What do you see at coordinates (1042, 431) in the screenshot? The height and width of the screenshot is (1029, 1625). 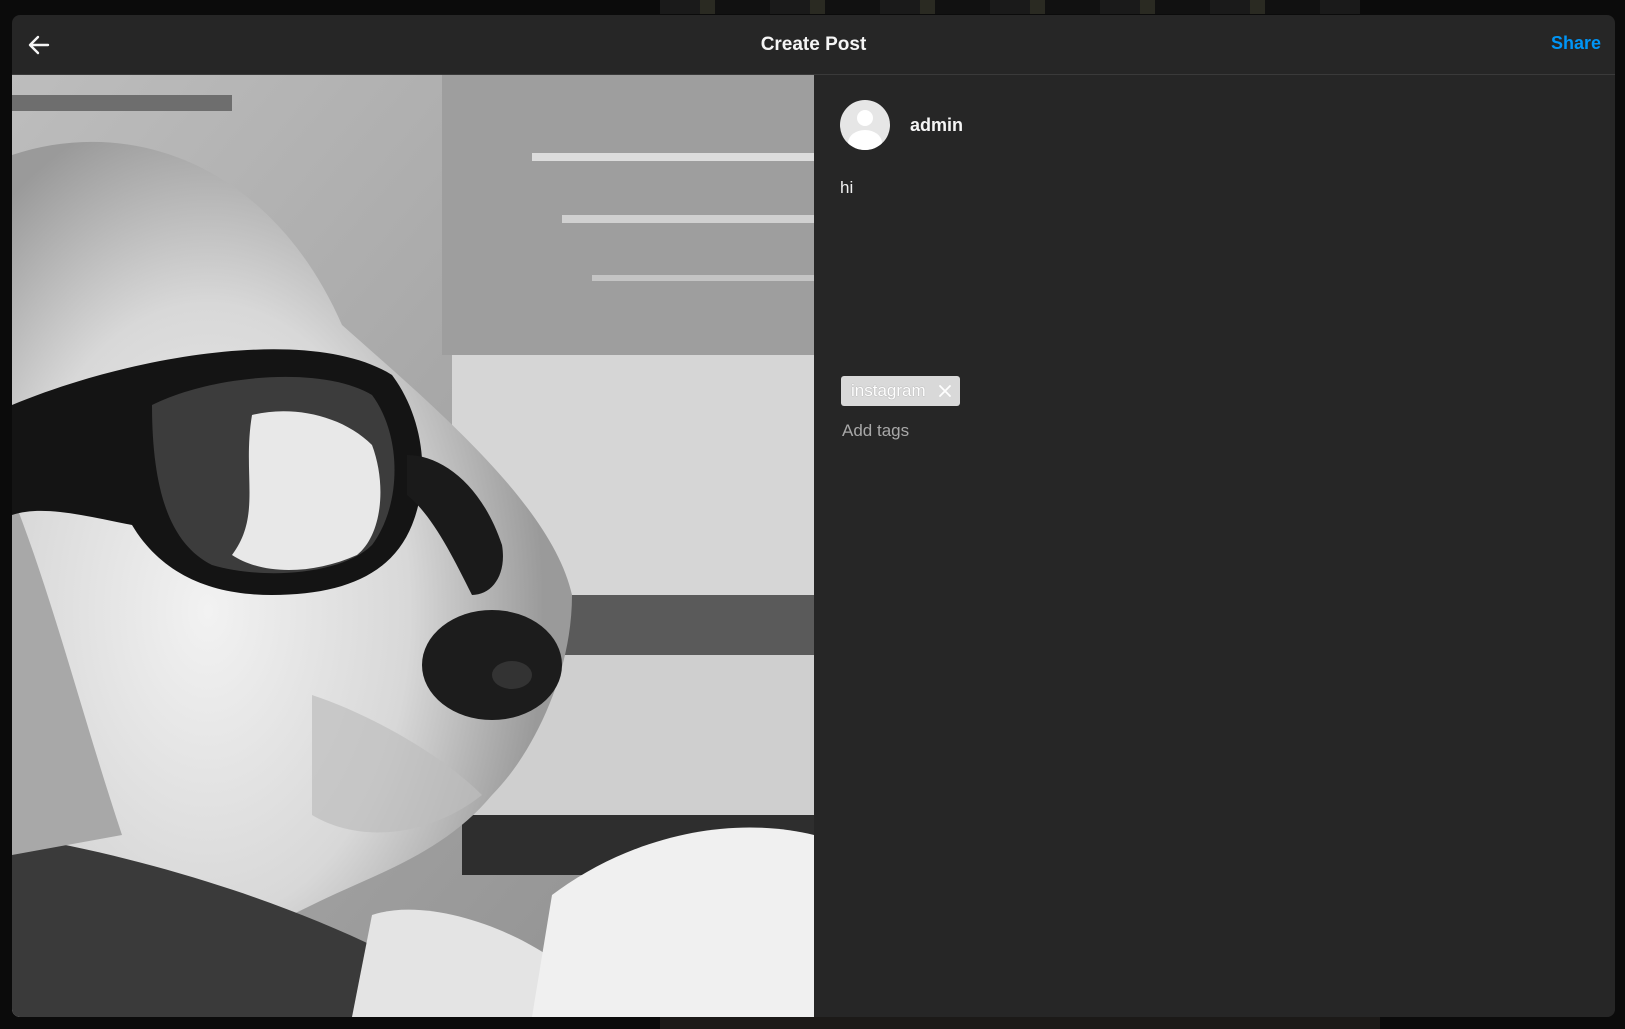 I see `add-tags-input` at bounding box center [1042, 431].